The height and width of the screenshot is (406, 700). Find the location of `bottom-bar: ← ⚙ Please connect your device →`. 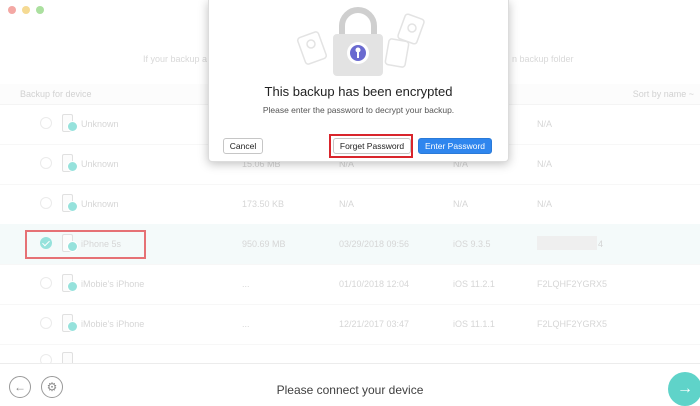

bottom-bar: ← ⚙ Please connect your device → is located at coordinates (350, 384).